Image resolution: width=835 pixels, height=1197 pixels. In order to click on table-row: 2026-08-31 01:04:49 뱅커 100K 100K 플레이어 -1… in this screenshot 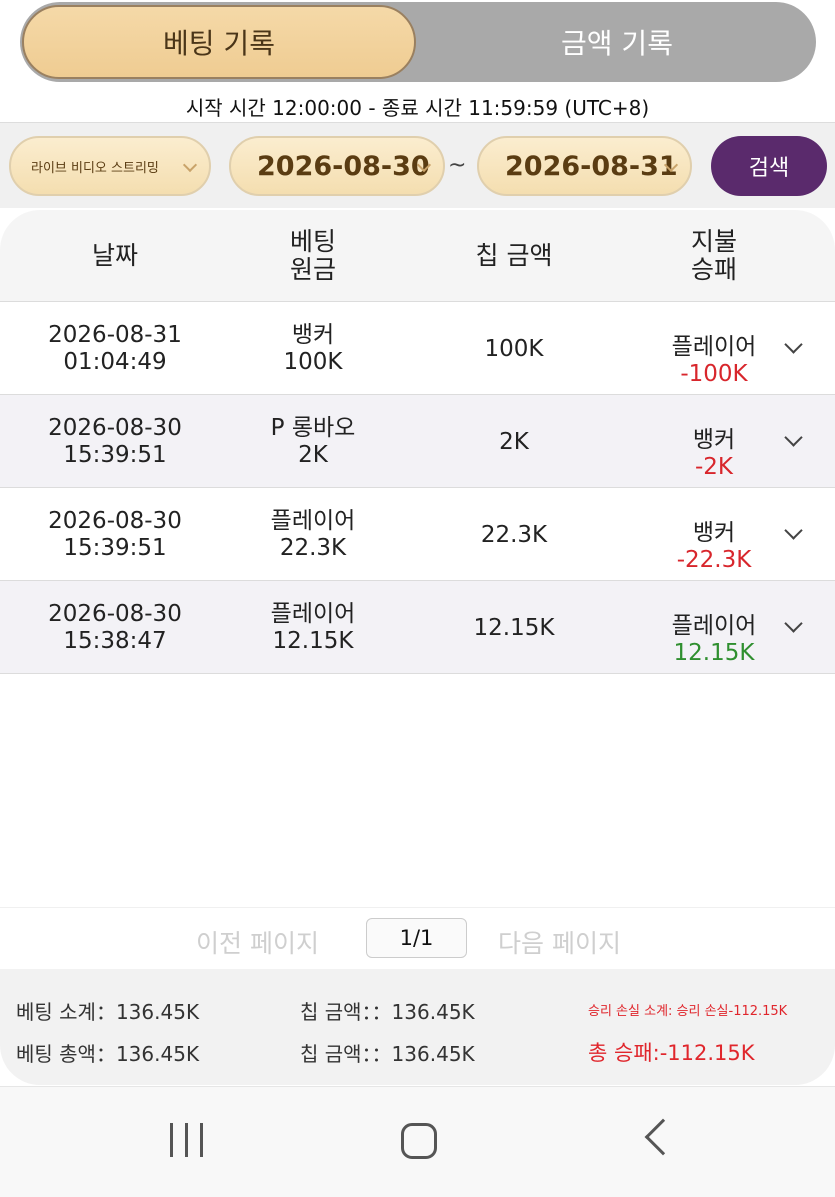, I will do `click(417, 348)`.